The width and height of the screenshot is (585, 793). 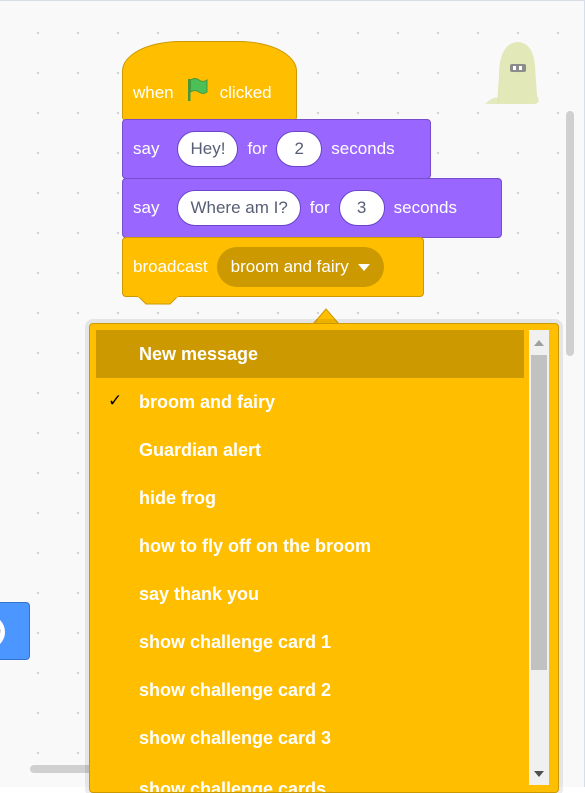 I want to click on menu-item-label: show challenge card 3, so click(x=235, y=737).